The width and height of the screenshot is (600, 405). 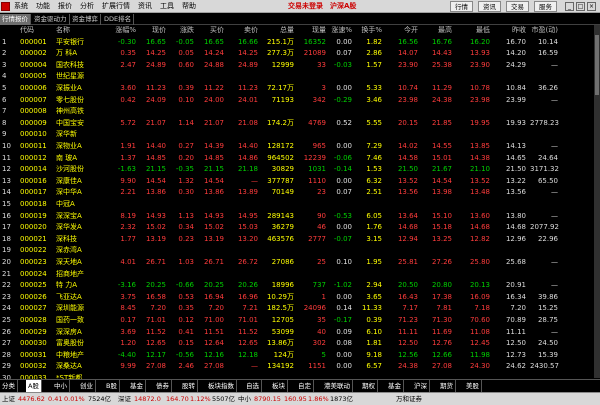 What do you see at coordinates (297, 112) in the screenshot?
I see `table-row: 7 000008 神州高铁` at bounding box center [297, 112].